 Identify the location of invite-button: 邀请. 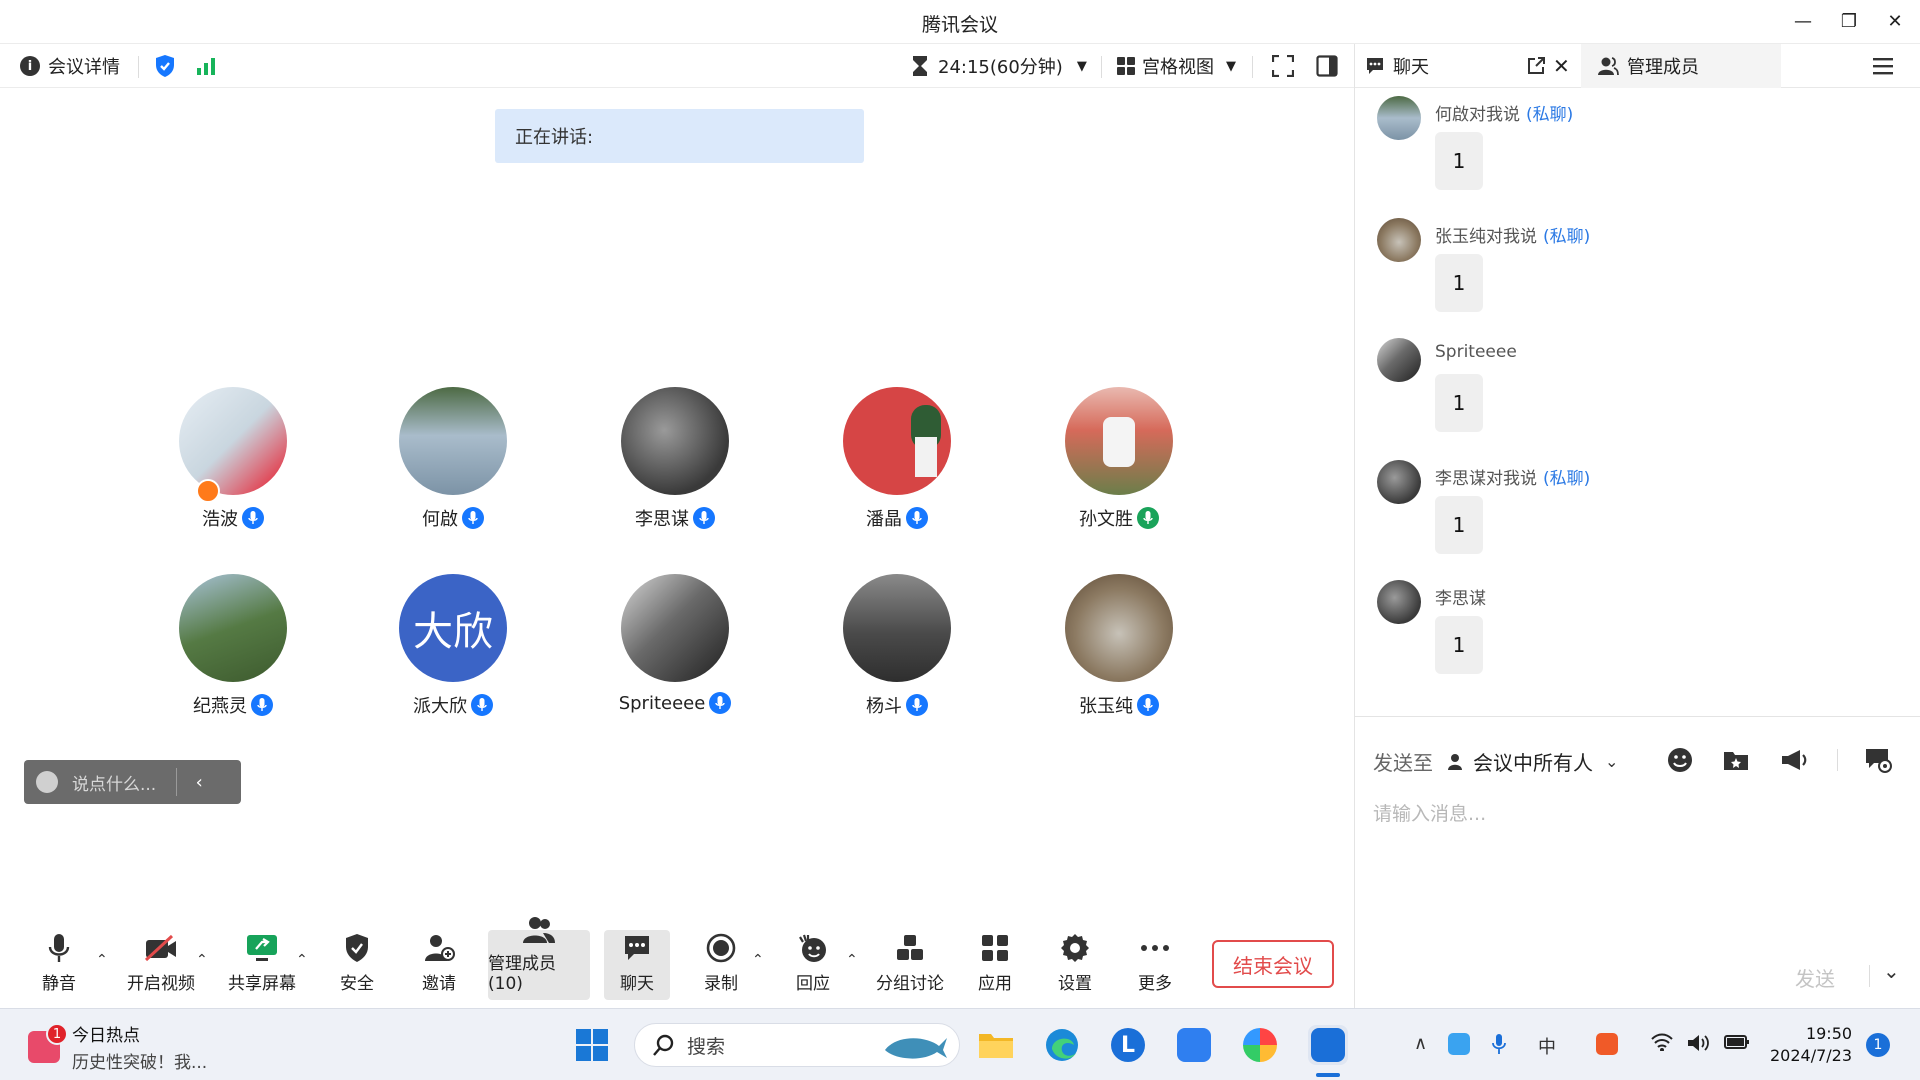
(439, 965).